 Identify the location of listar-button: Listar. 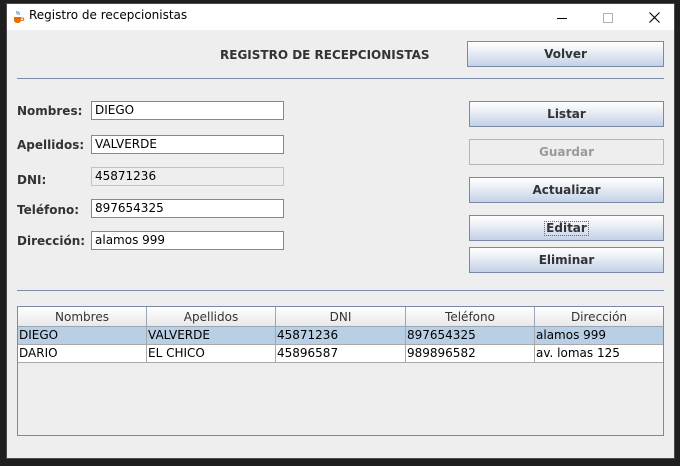
(566, 114).